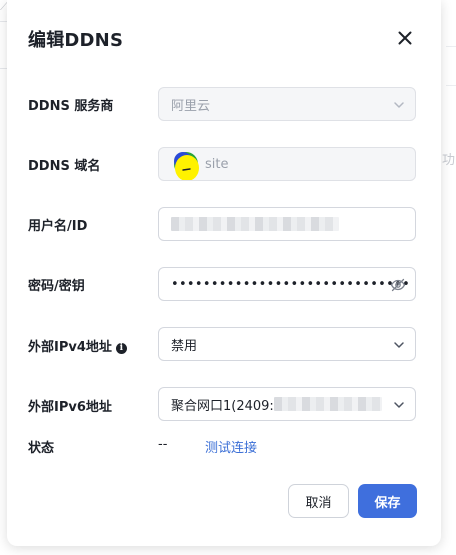  Describe the element at coordinates (186, 166) in the screenshot. I see `avatar` at that location.